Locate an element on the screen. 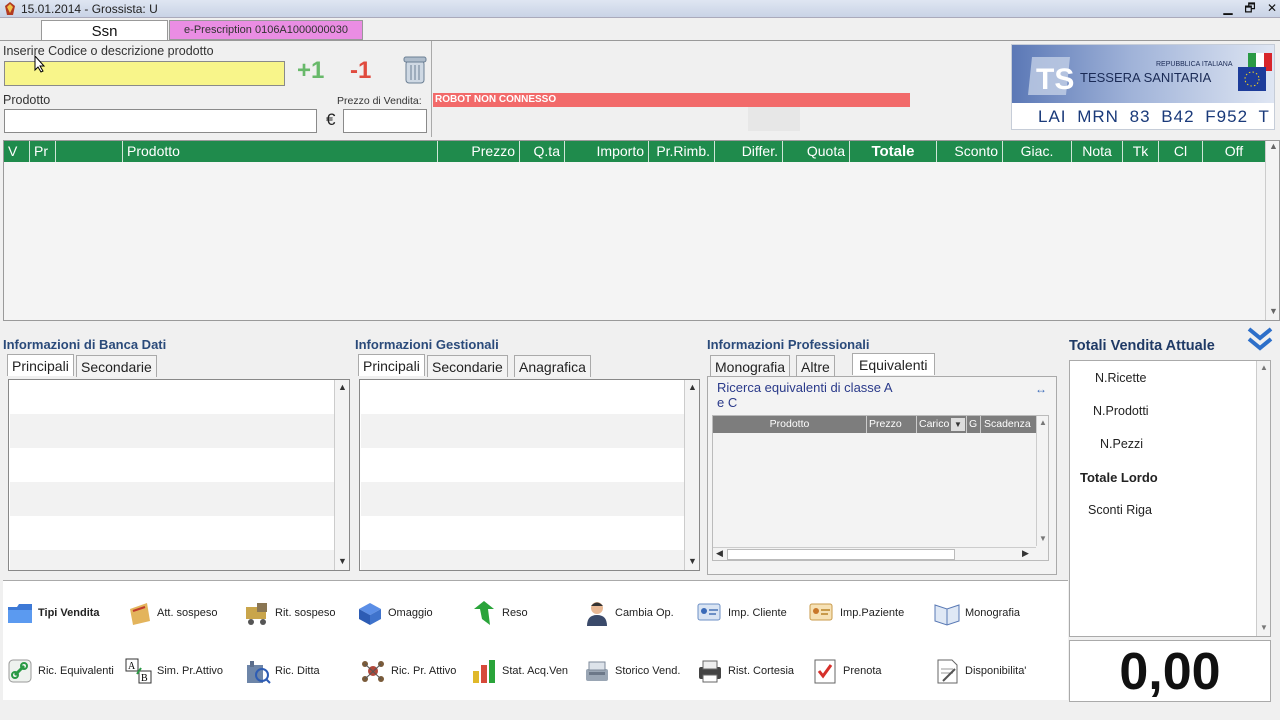  disponibilita-button: Disponibilita' is located at coordinates (979, 671).